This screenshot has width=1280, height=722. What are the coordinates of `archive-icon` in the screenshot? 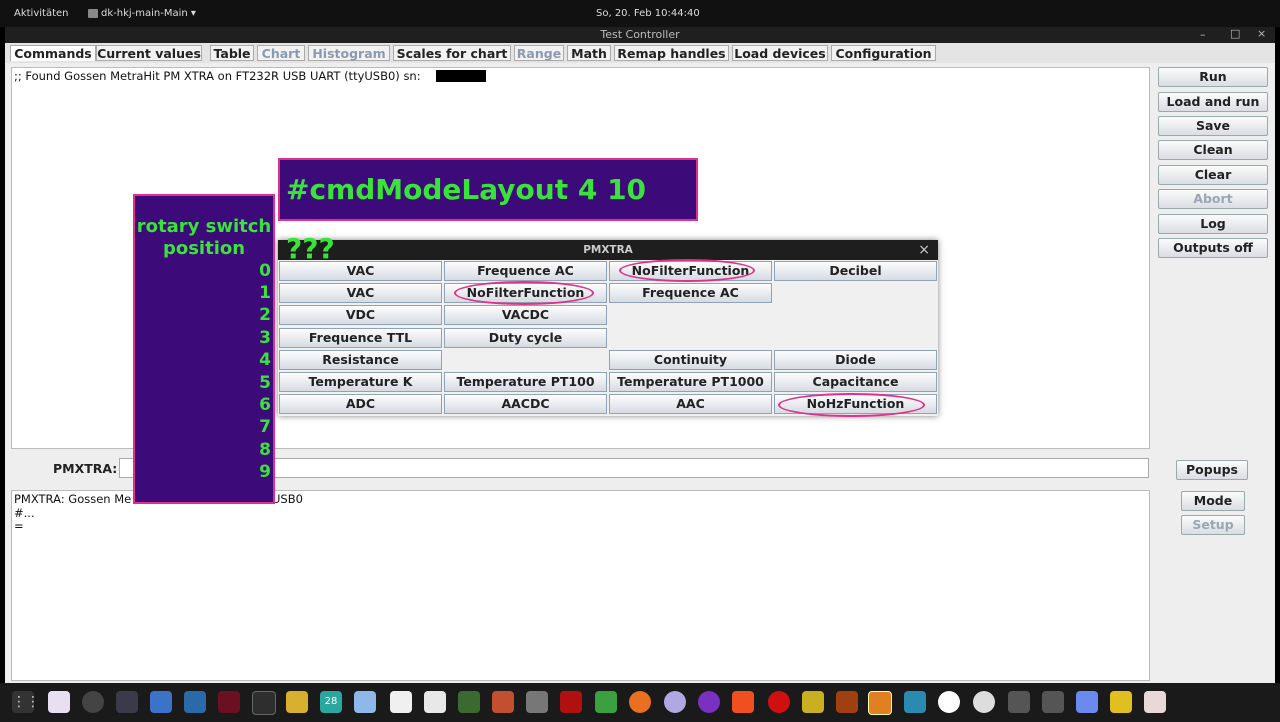 It's located at (847, 702).